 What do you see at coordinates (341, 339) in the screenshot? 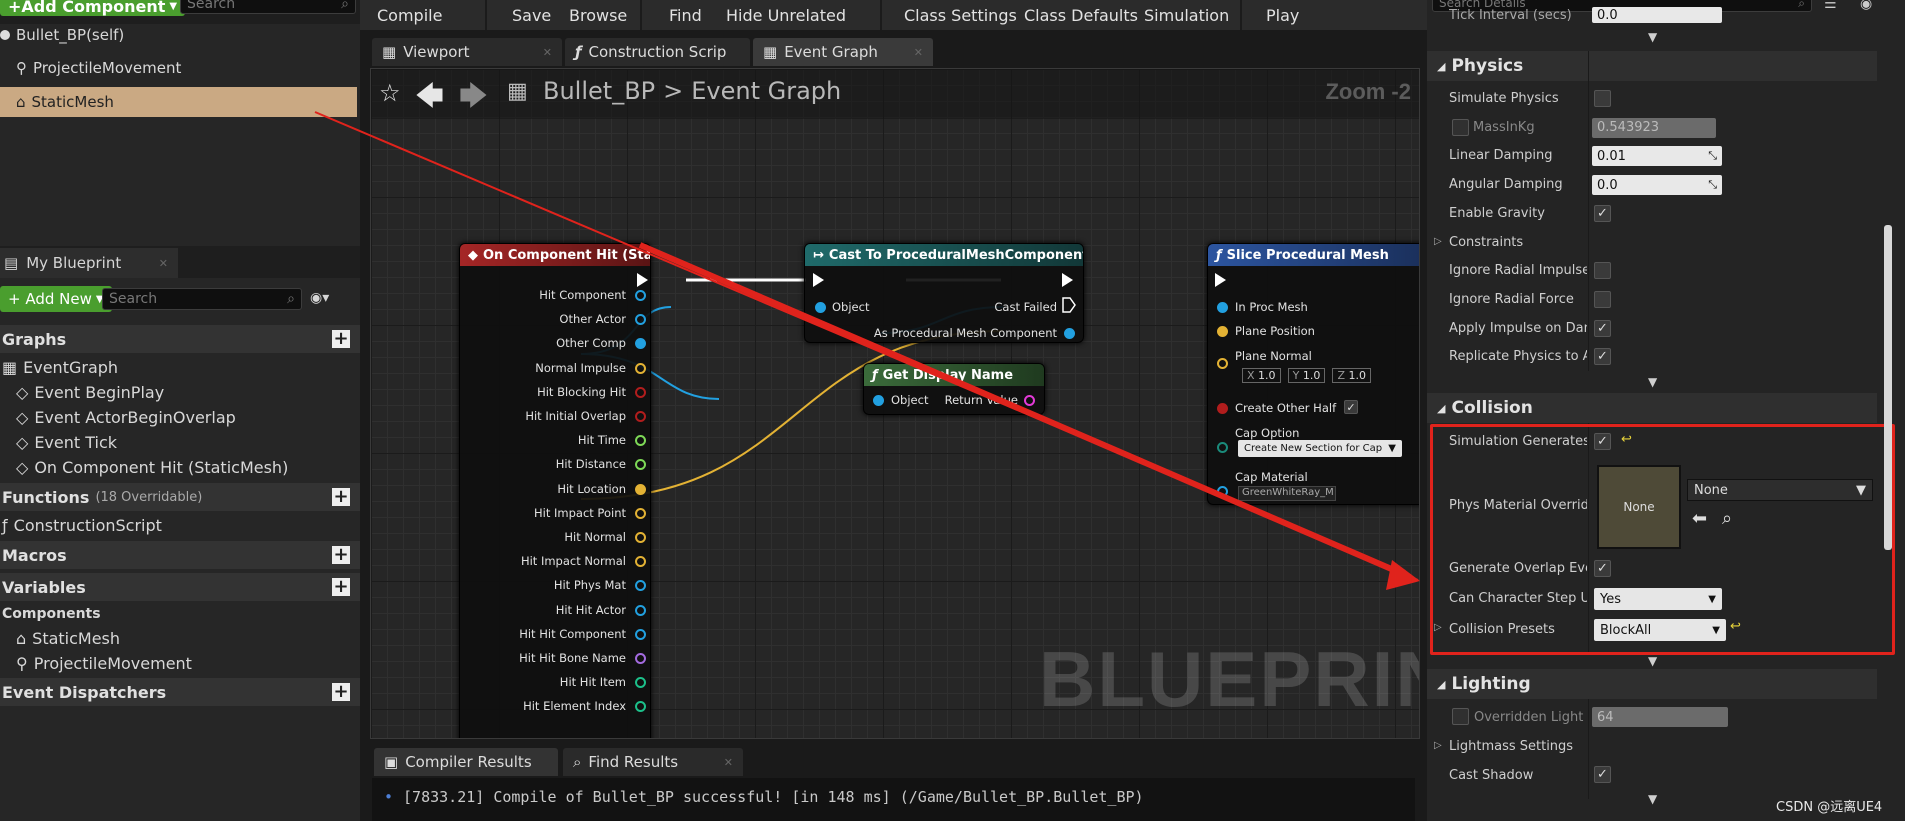
I see `add-graph-button: +` at bounding box center [341, 339].